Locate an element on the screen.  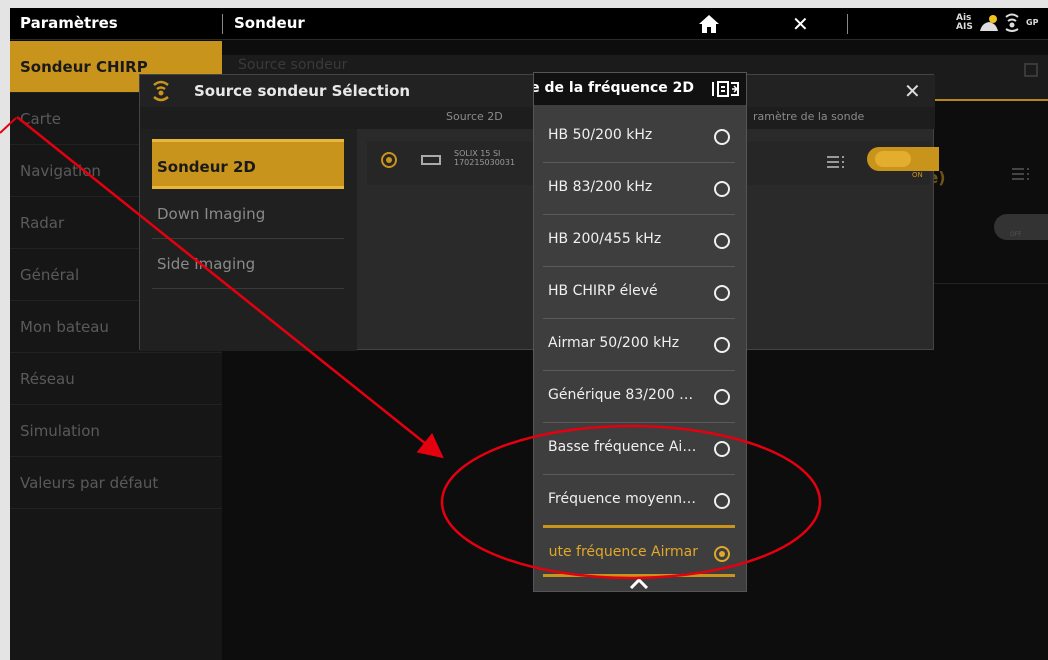
source-type-list: Sondeur 2D Down Imaging Side Imaging is located at coordinates (248, 240).